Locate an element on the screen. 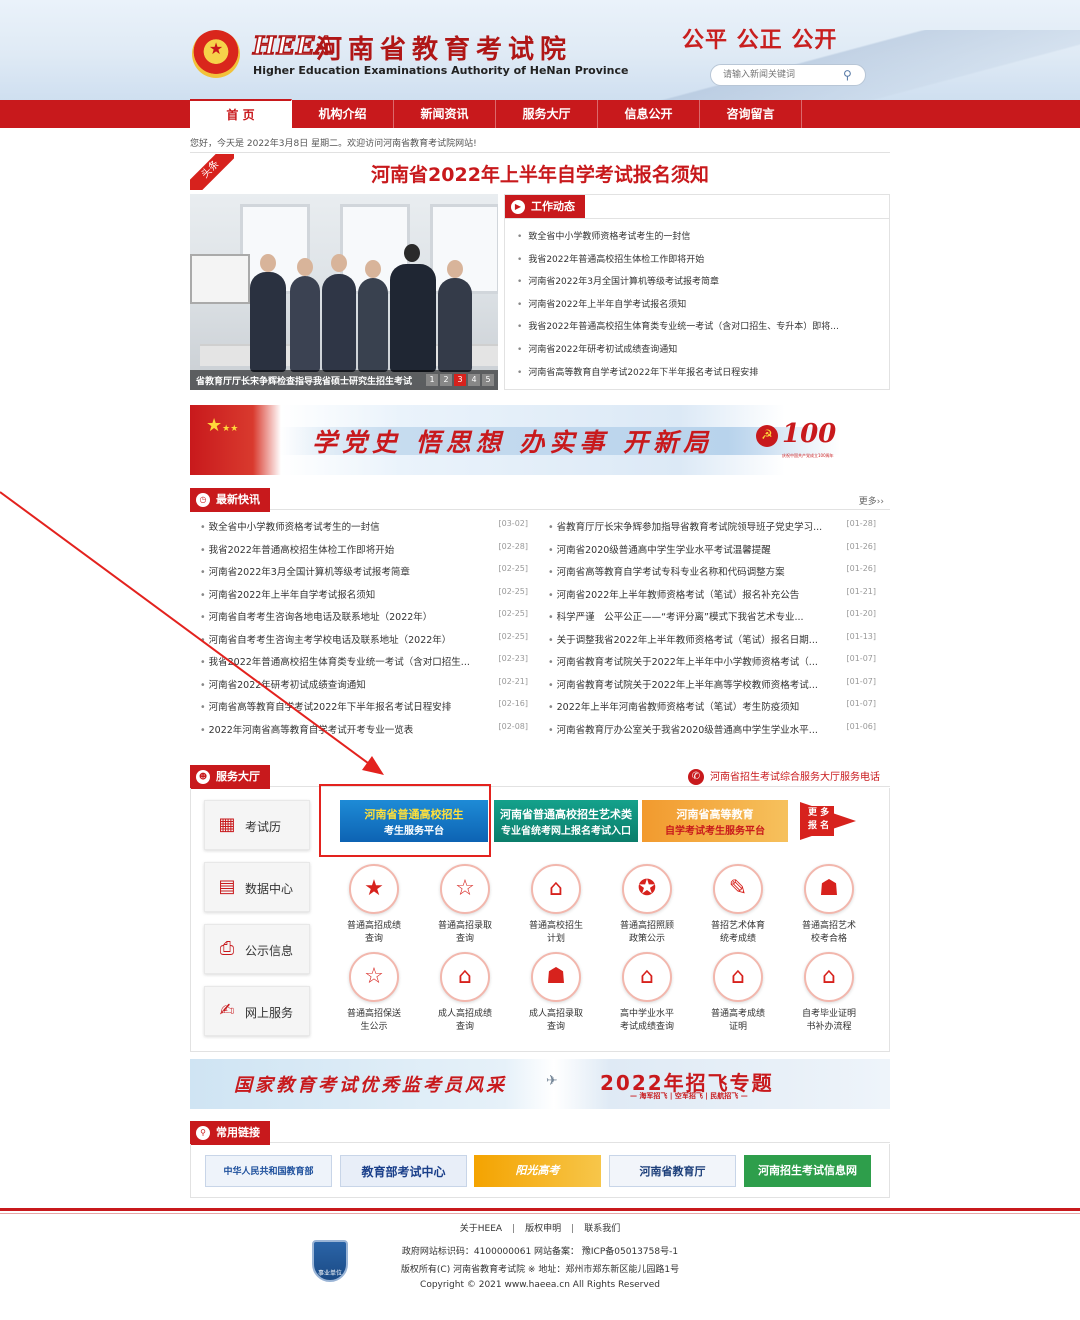 Image resolution: width=1080 pixels, height=1320 pixels. service-hall-tab: ☻ 服务大厅 is located at coordinates (230, 777).